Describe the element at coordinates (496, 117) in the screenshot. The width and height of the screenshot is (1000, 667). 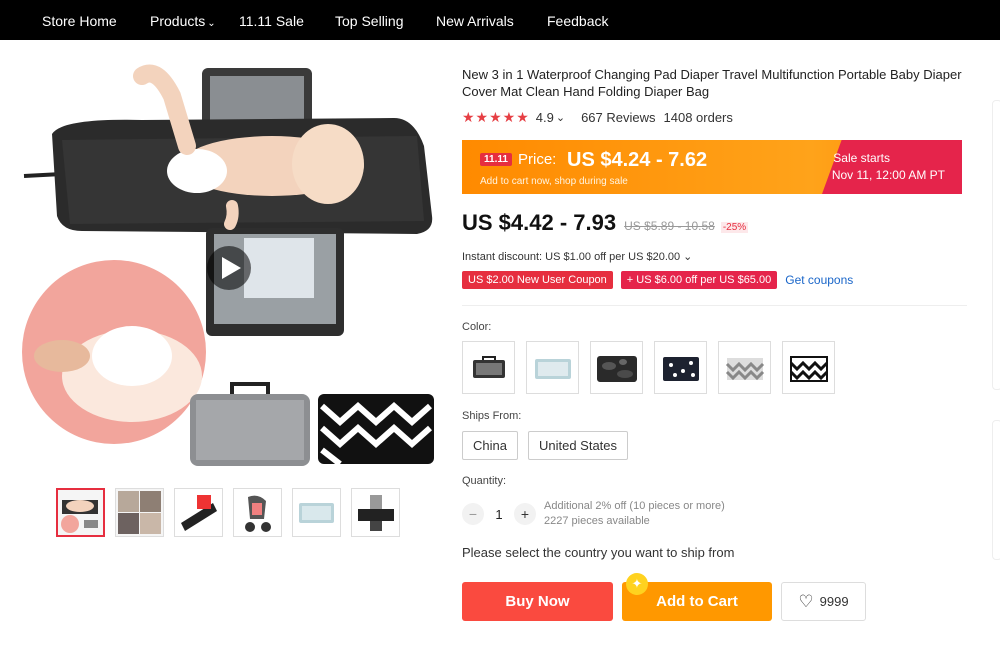
I see `star-icon: ★★★★★` at that location.